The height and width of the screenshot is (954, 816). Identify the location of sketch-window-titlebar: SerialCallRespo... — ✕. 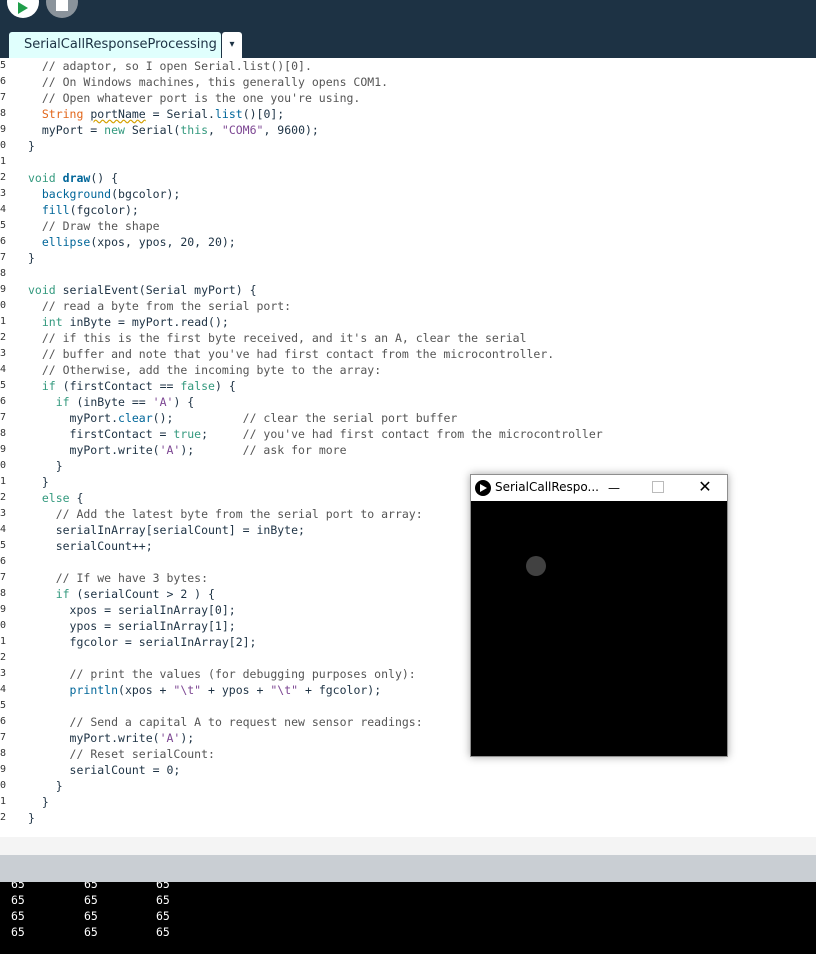
(599, 488).